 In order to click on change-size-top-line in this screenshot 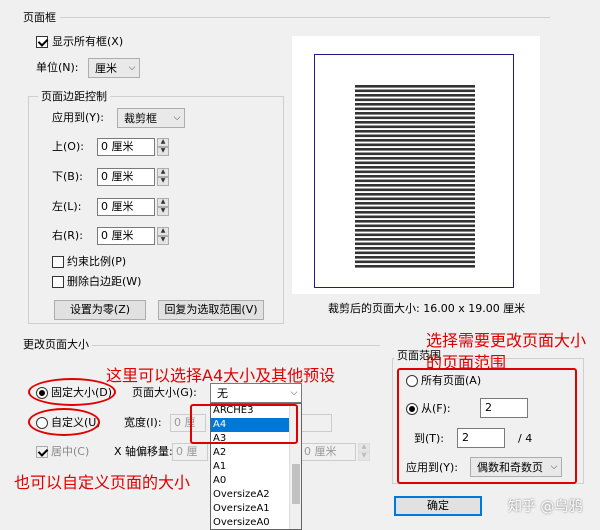, I will do `click(235, 345)`.